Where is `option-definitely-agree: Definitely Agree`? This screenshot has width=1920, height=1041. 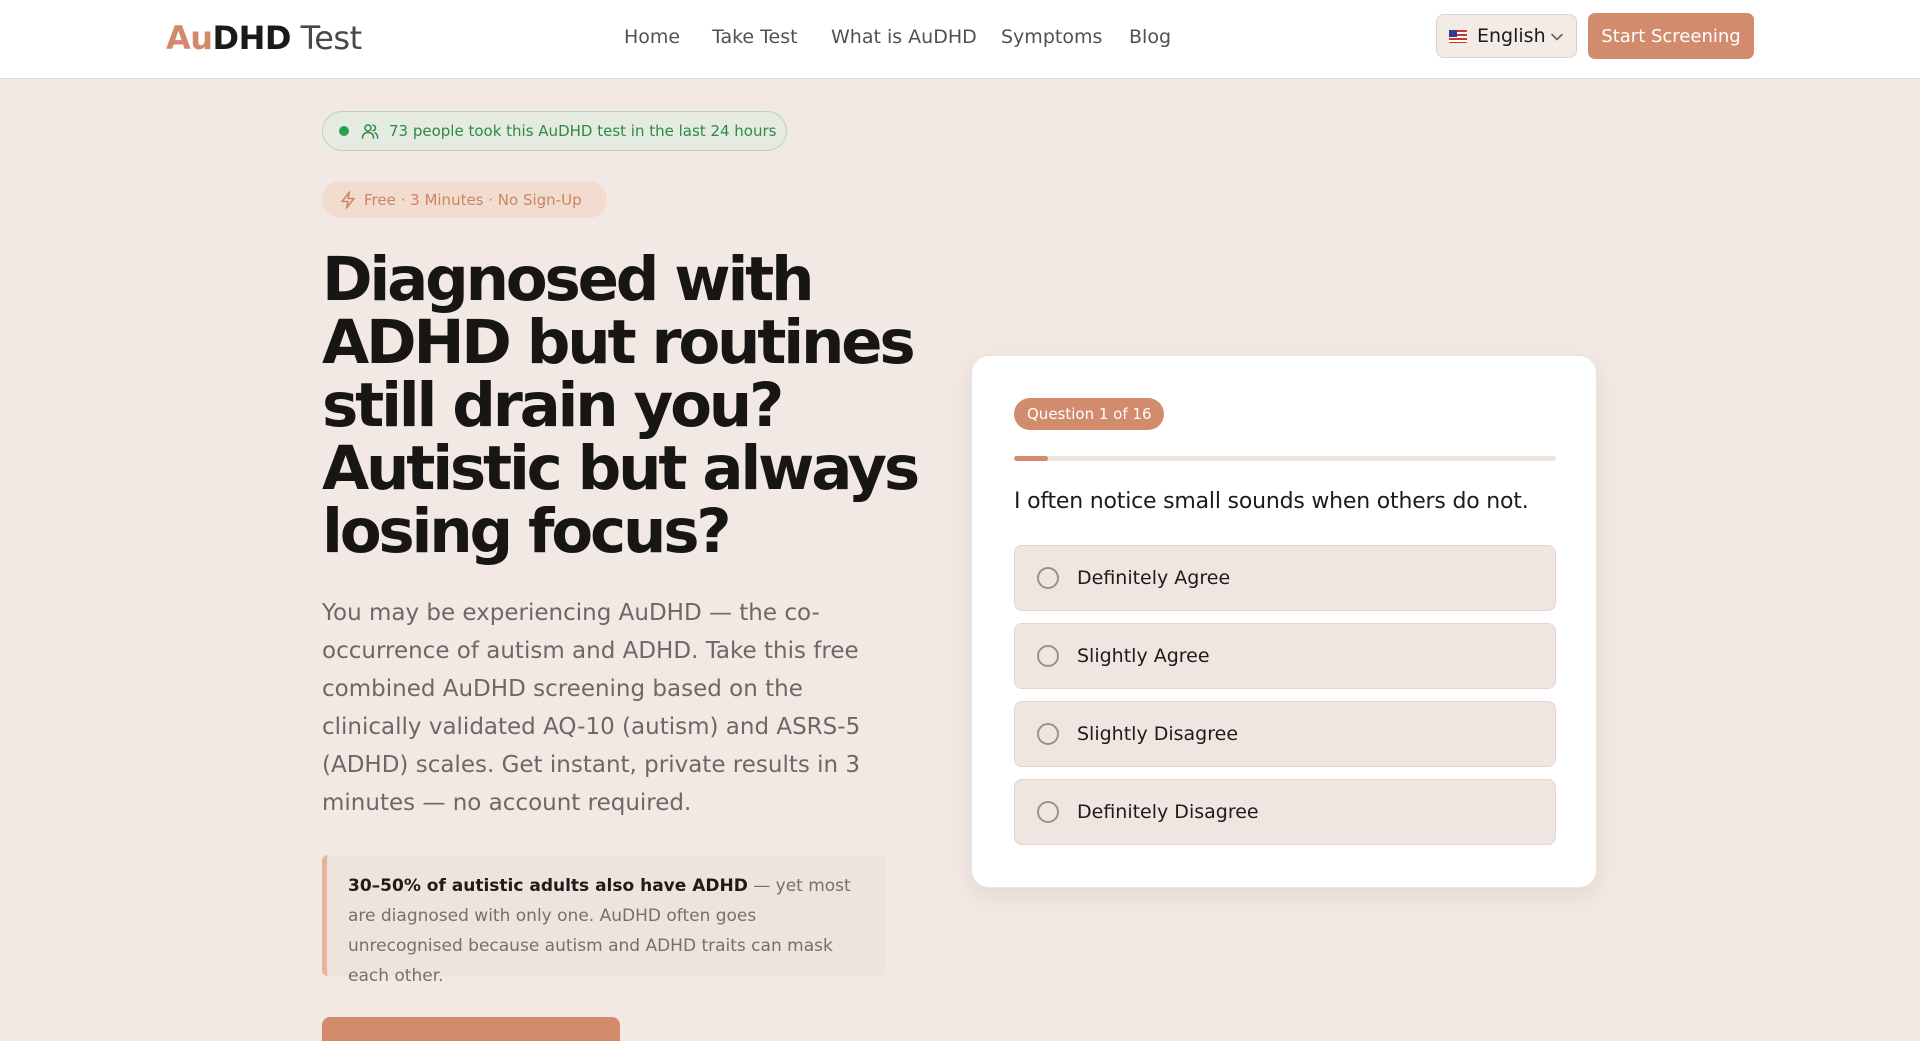
option-definitely-agree: Definitely Agree is located at coordinates (1285, 578).